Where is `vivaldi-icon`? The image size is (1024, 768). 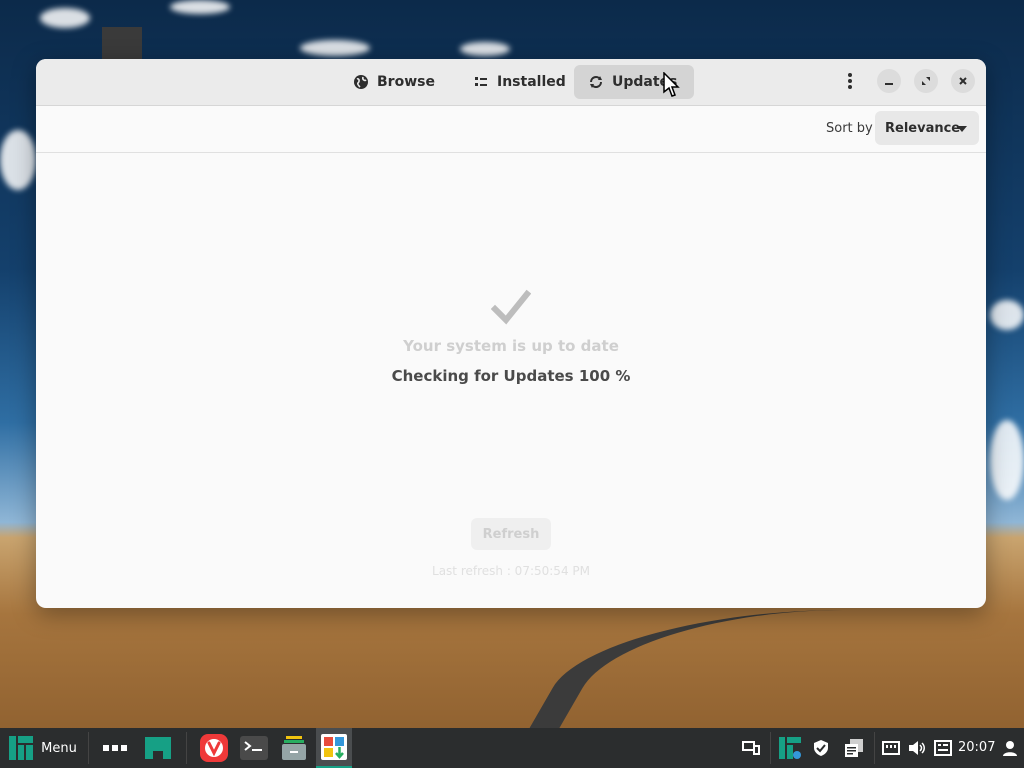
vivaldi-icon is located at coordinates (214, 748).